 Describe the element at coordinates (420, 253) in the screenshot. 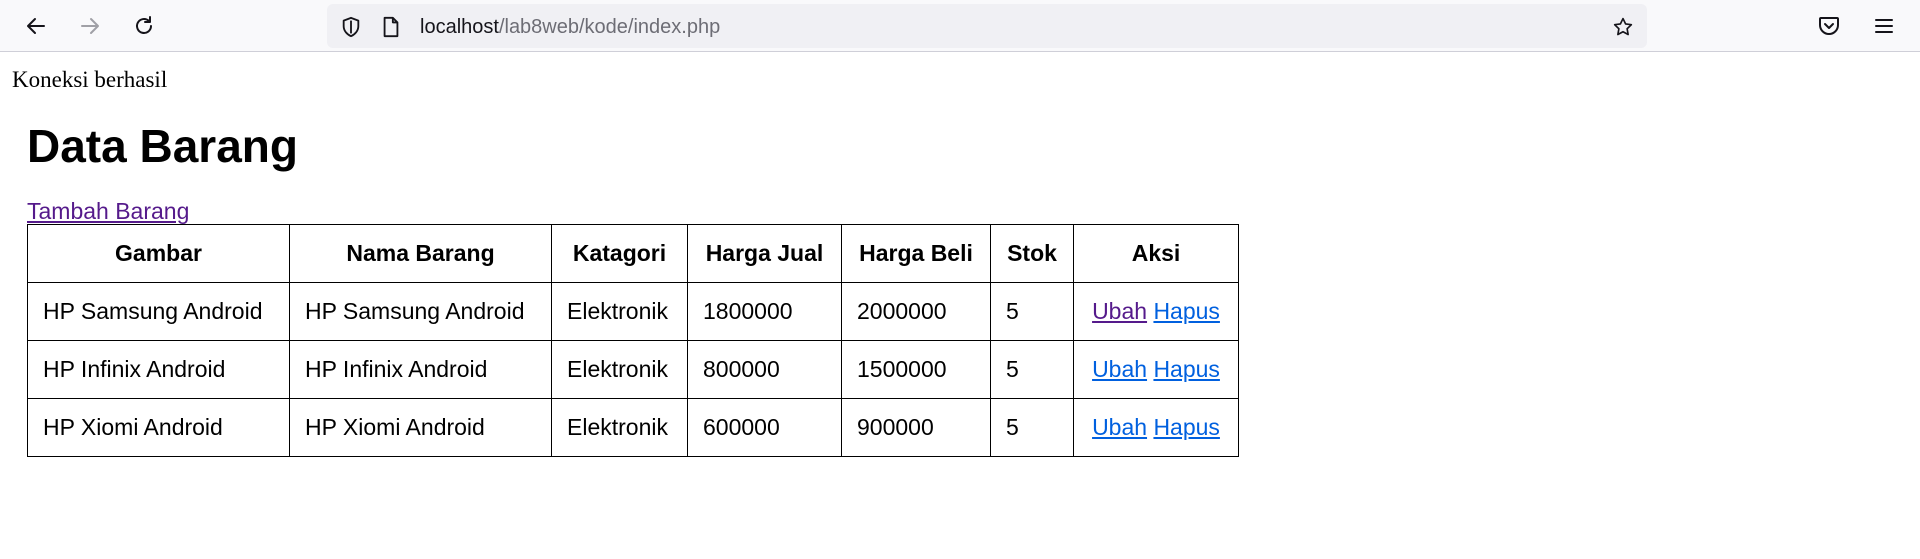

I see `header-nama-barang: Nama Barang` at that location.